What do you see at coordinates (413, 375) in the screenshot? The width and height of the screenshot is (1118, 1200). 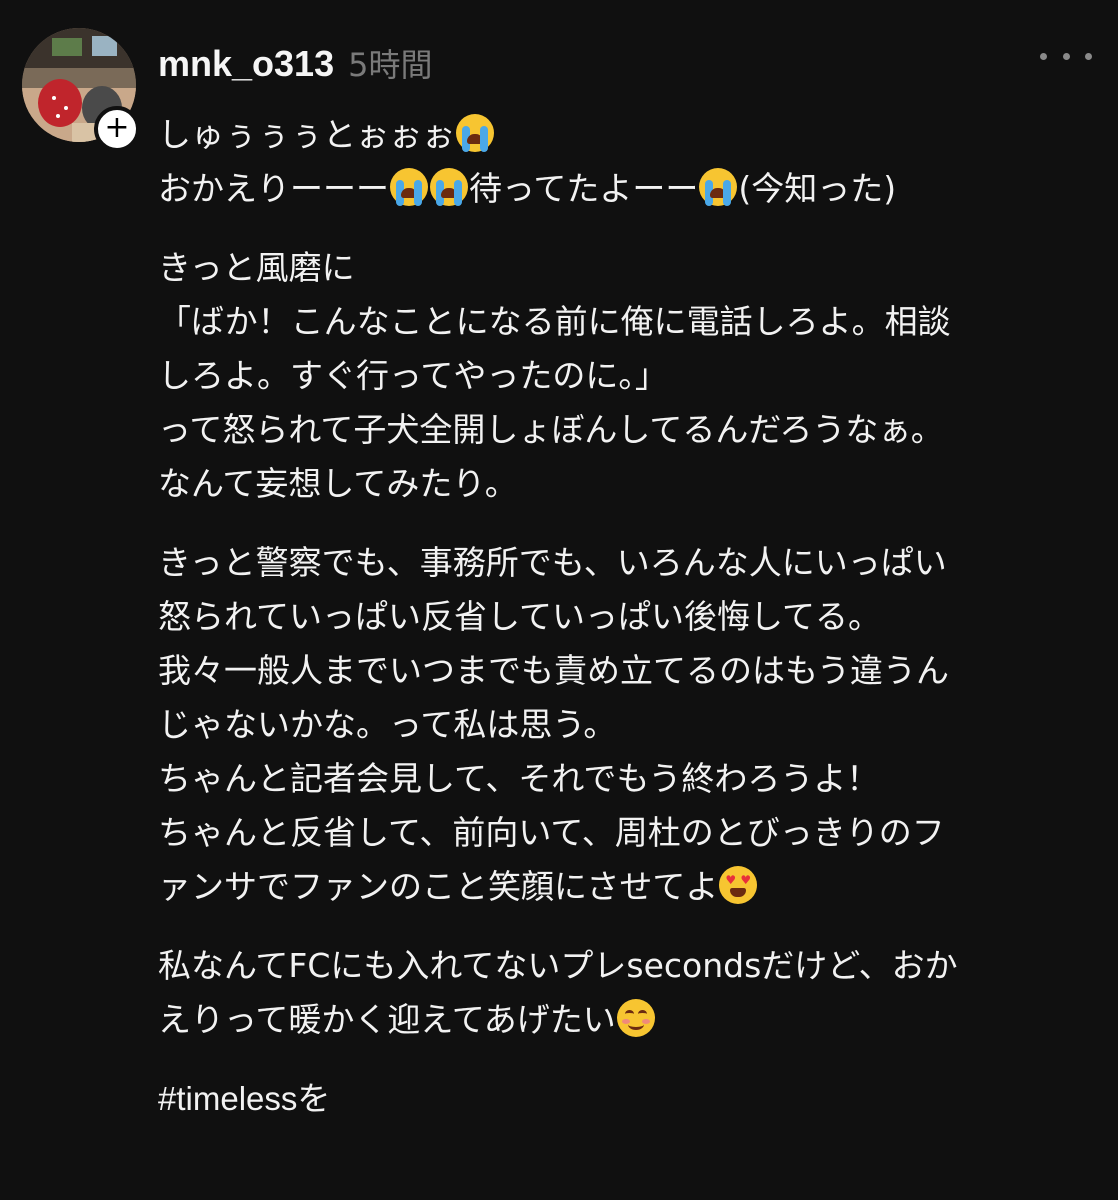 I see `text-line: しろよ。すぐ行ってやったのに。」` at bounding box center [413, 375].